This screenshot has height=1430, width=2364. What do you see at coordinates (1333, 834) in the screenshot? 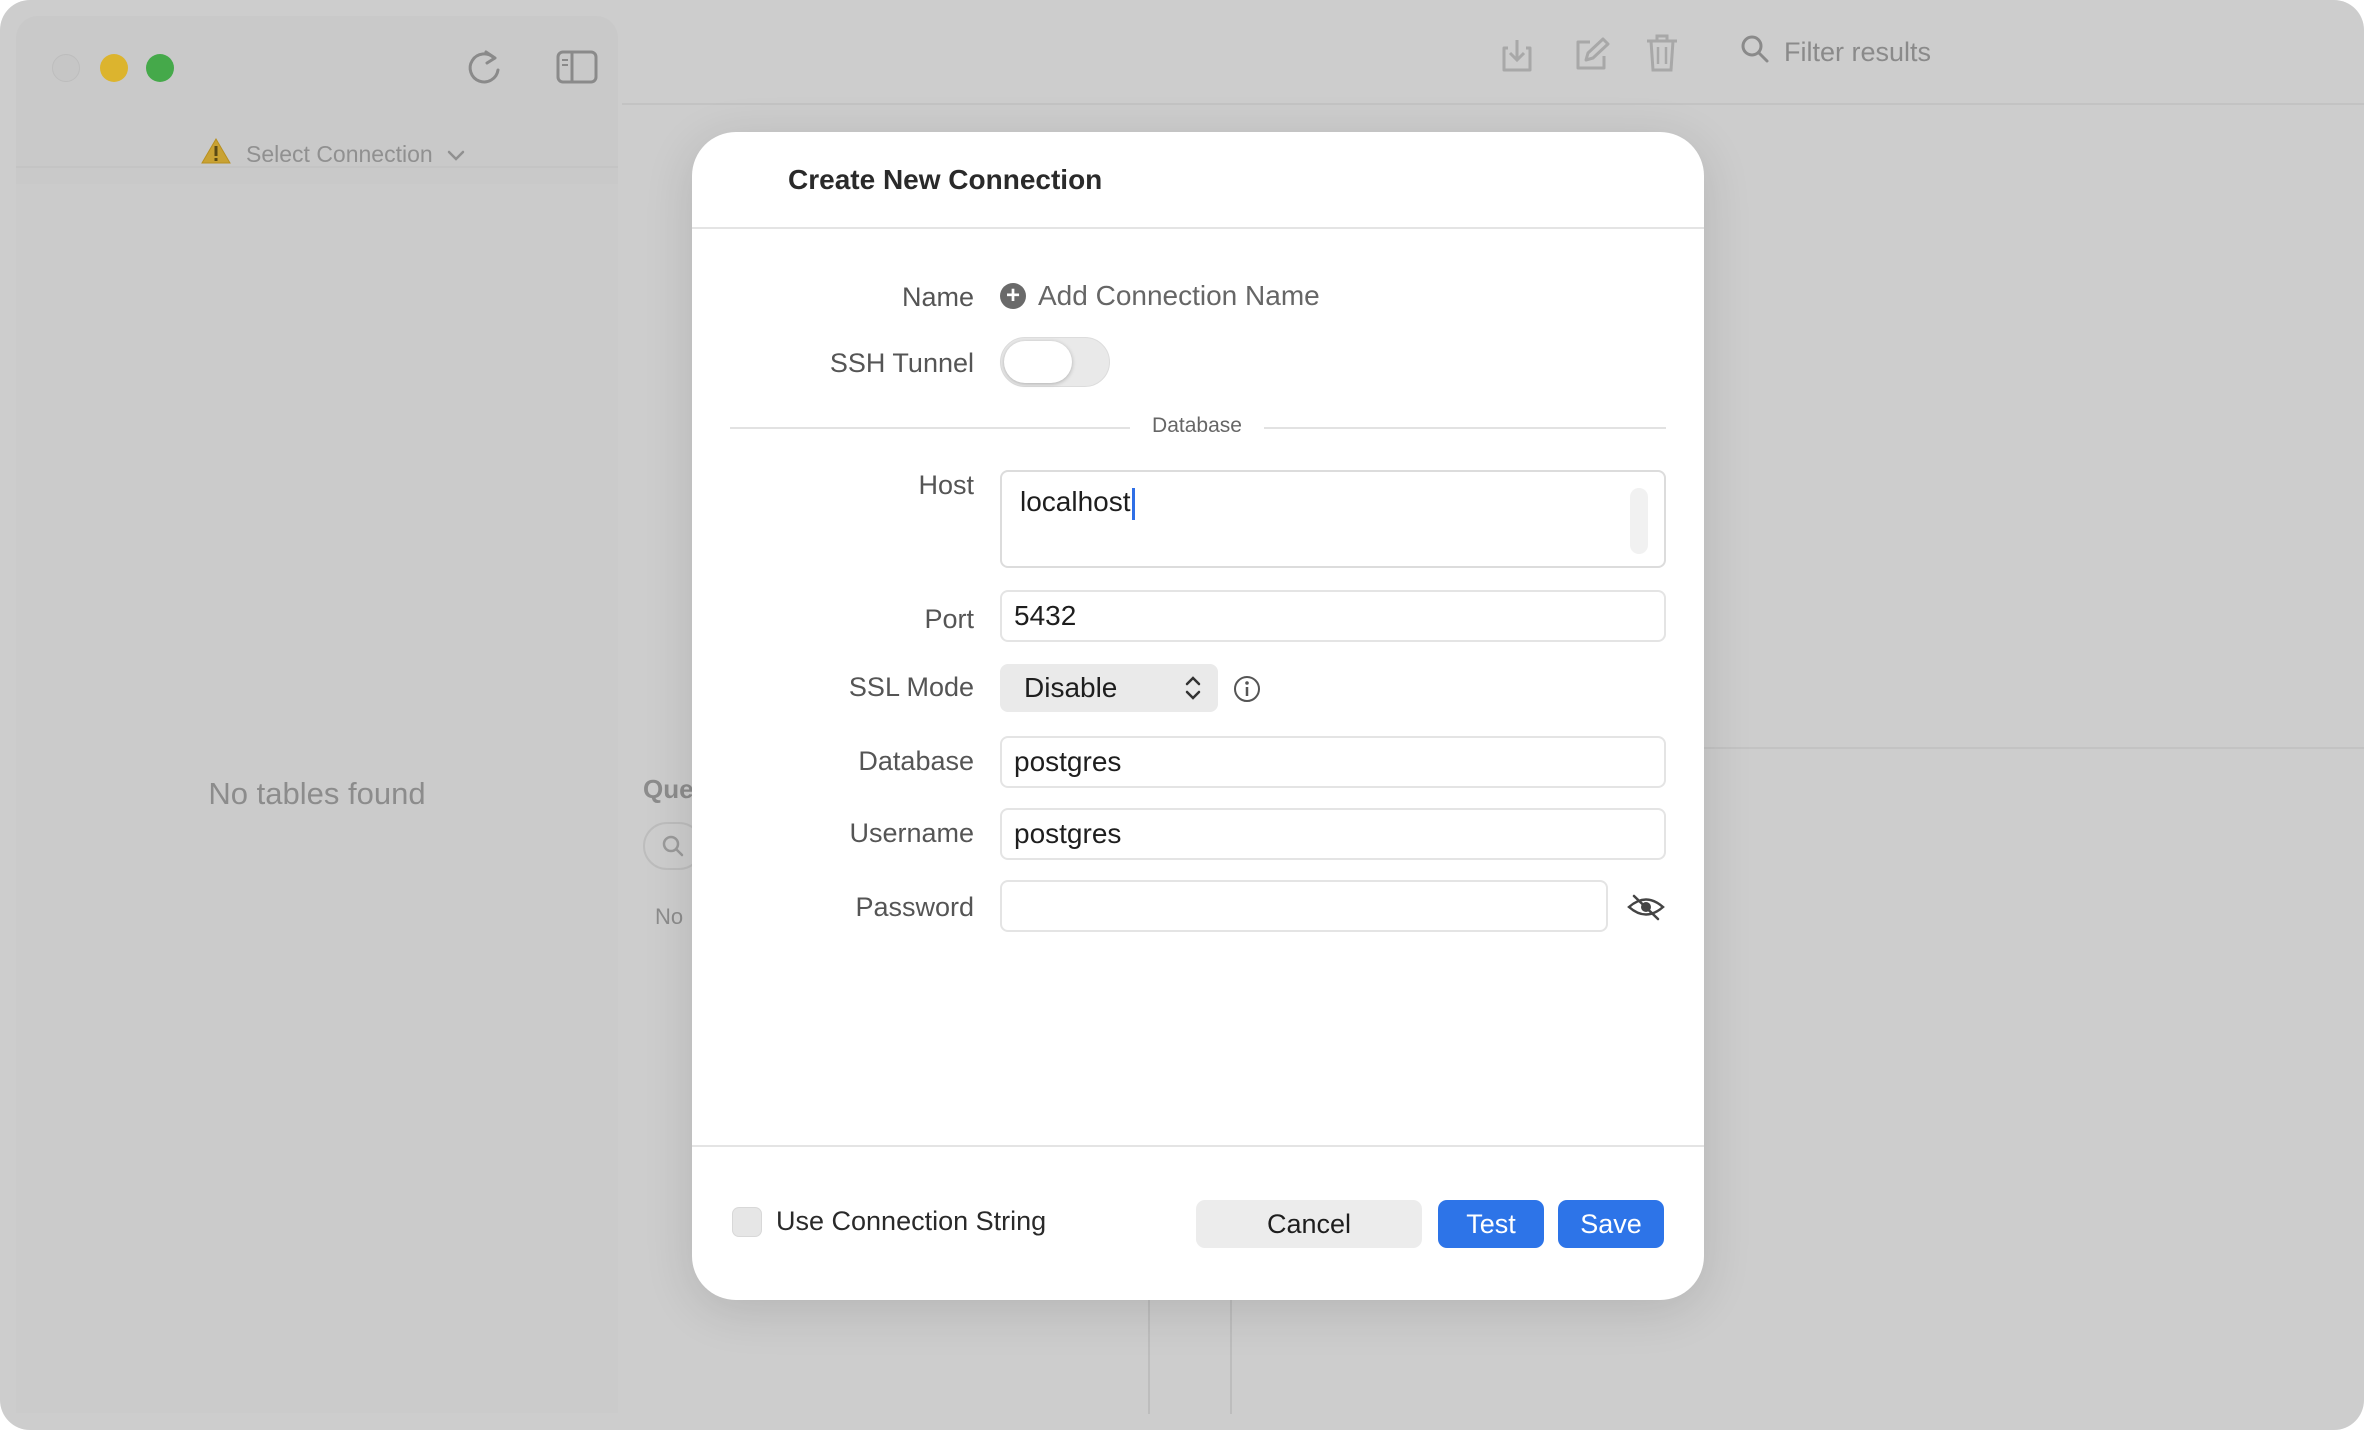
I see `username-input: postgres` at bounding box center [1333, 834].